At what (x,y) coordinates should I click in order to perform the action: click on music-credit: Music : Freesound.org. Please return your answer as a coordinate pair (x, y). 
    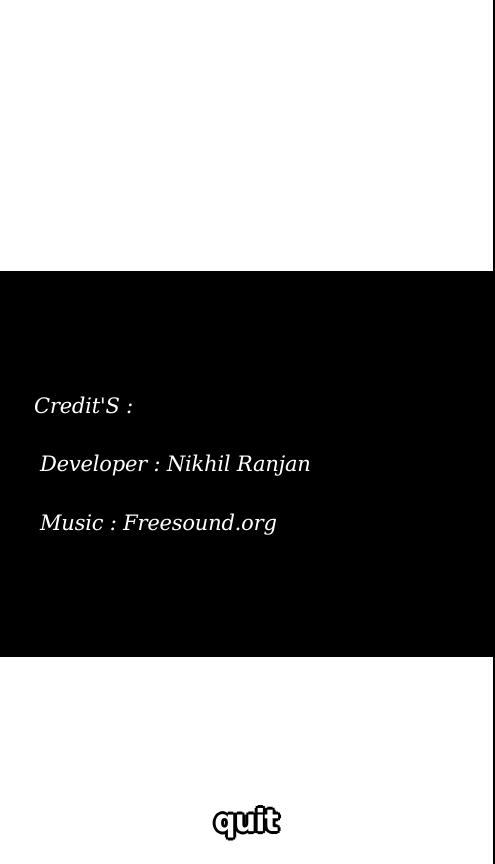
    Looking at the image, I should click on (158, 523).